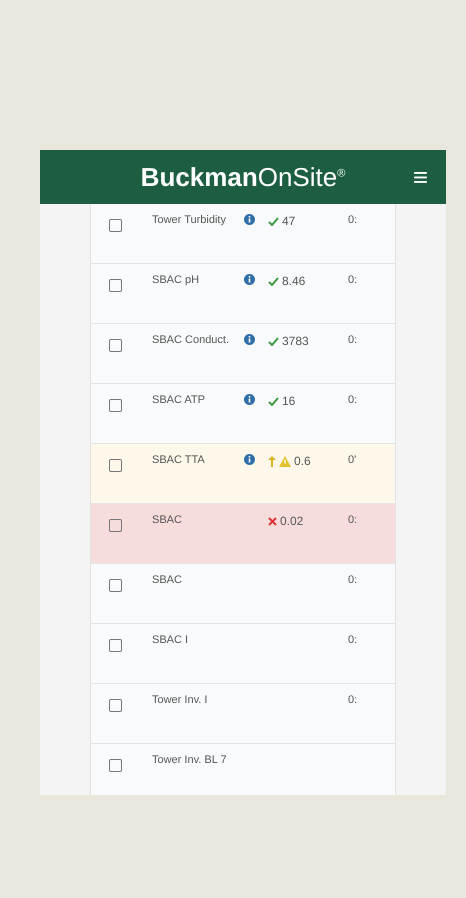 The width and height of the screenshot is (466, 898). Describe the element at coordinates (243, 594) in the screenshot. I see `list-row: SBAC 0:` at that location.